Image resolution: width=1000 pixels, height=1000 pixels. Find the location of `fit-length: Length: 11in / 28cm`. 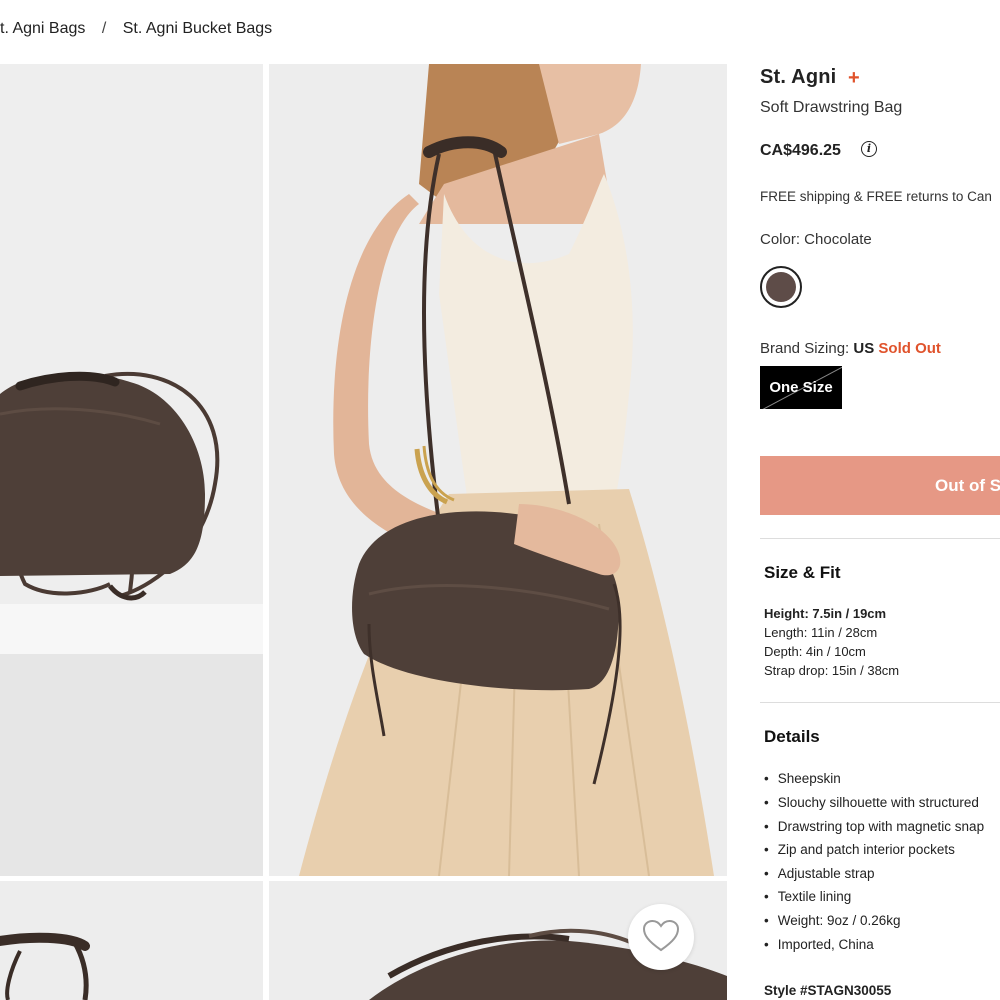

fit-length: Length: 11in / 28cm is located at coordinates (821, 632).